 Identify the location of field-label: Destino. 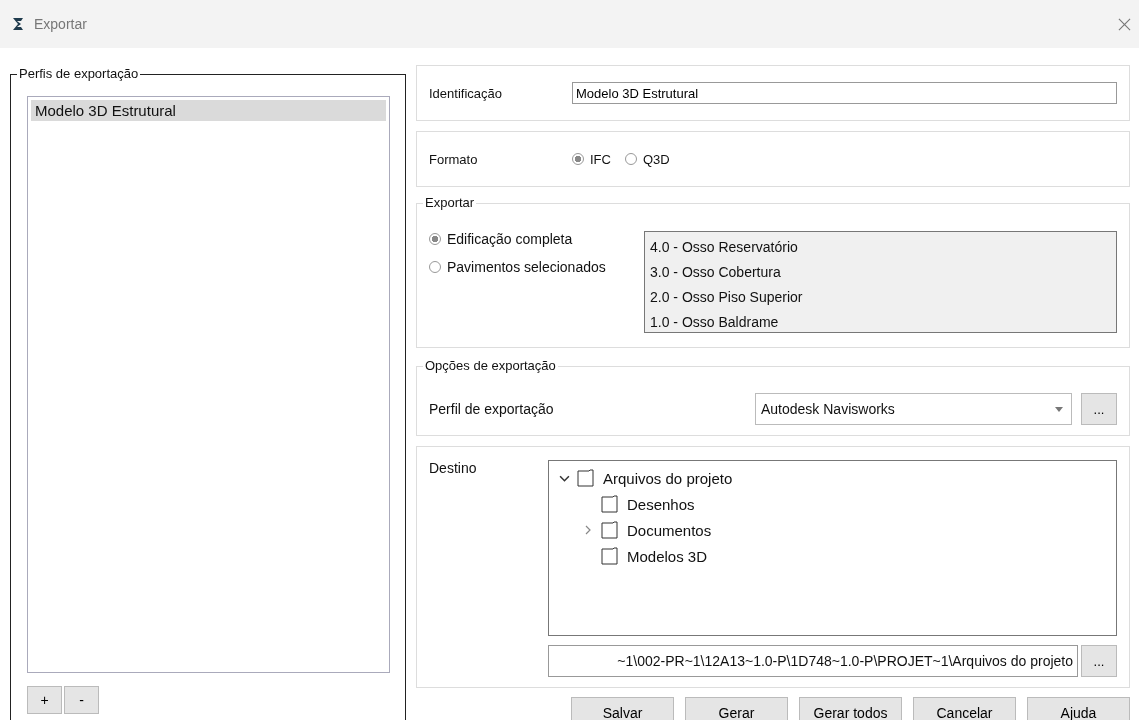
(453, 469).